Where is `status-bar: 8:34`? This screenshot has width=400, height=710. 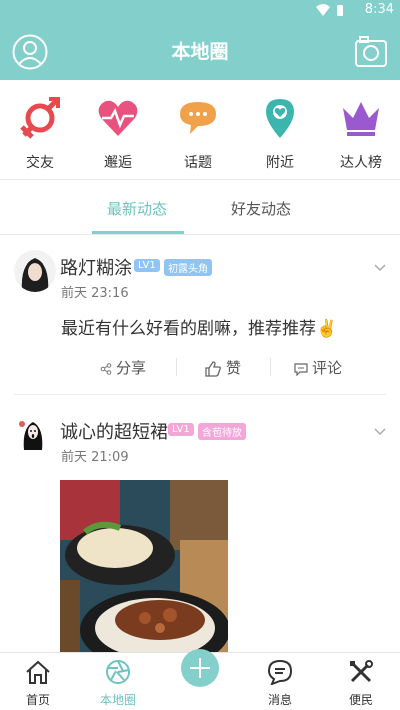
status-bar: 8:34 is located at coordinates (200, 10).